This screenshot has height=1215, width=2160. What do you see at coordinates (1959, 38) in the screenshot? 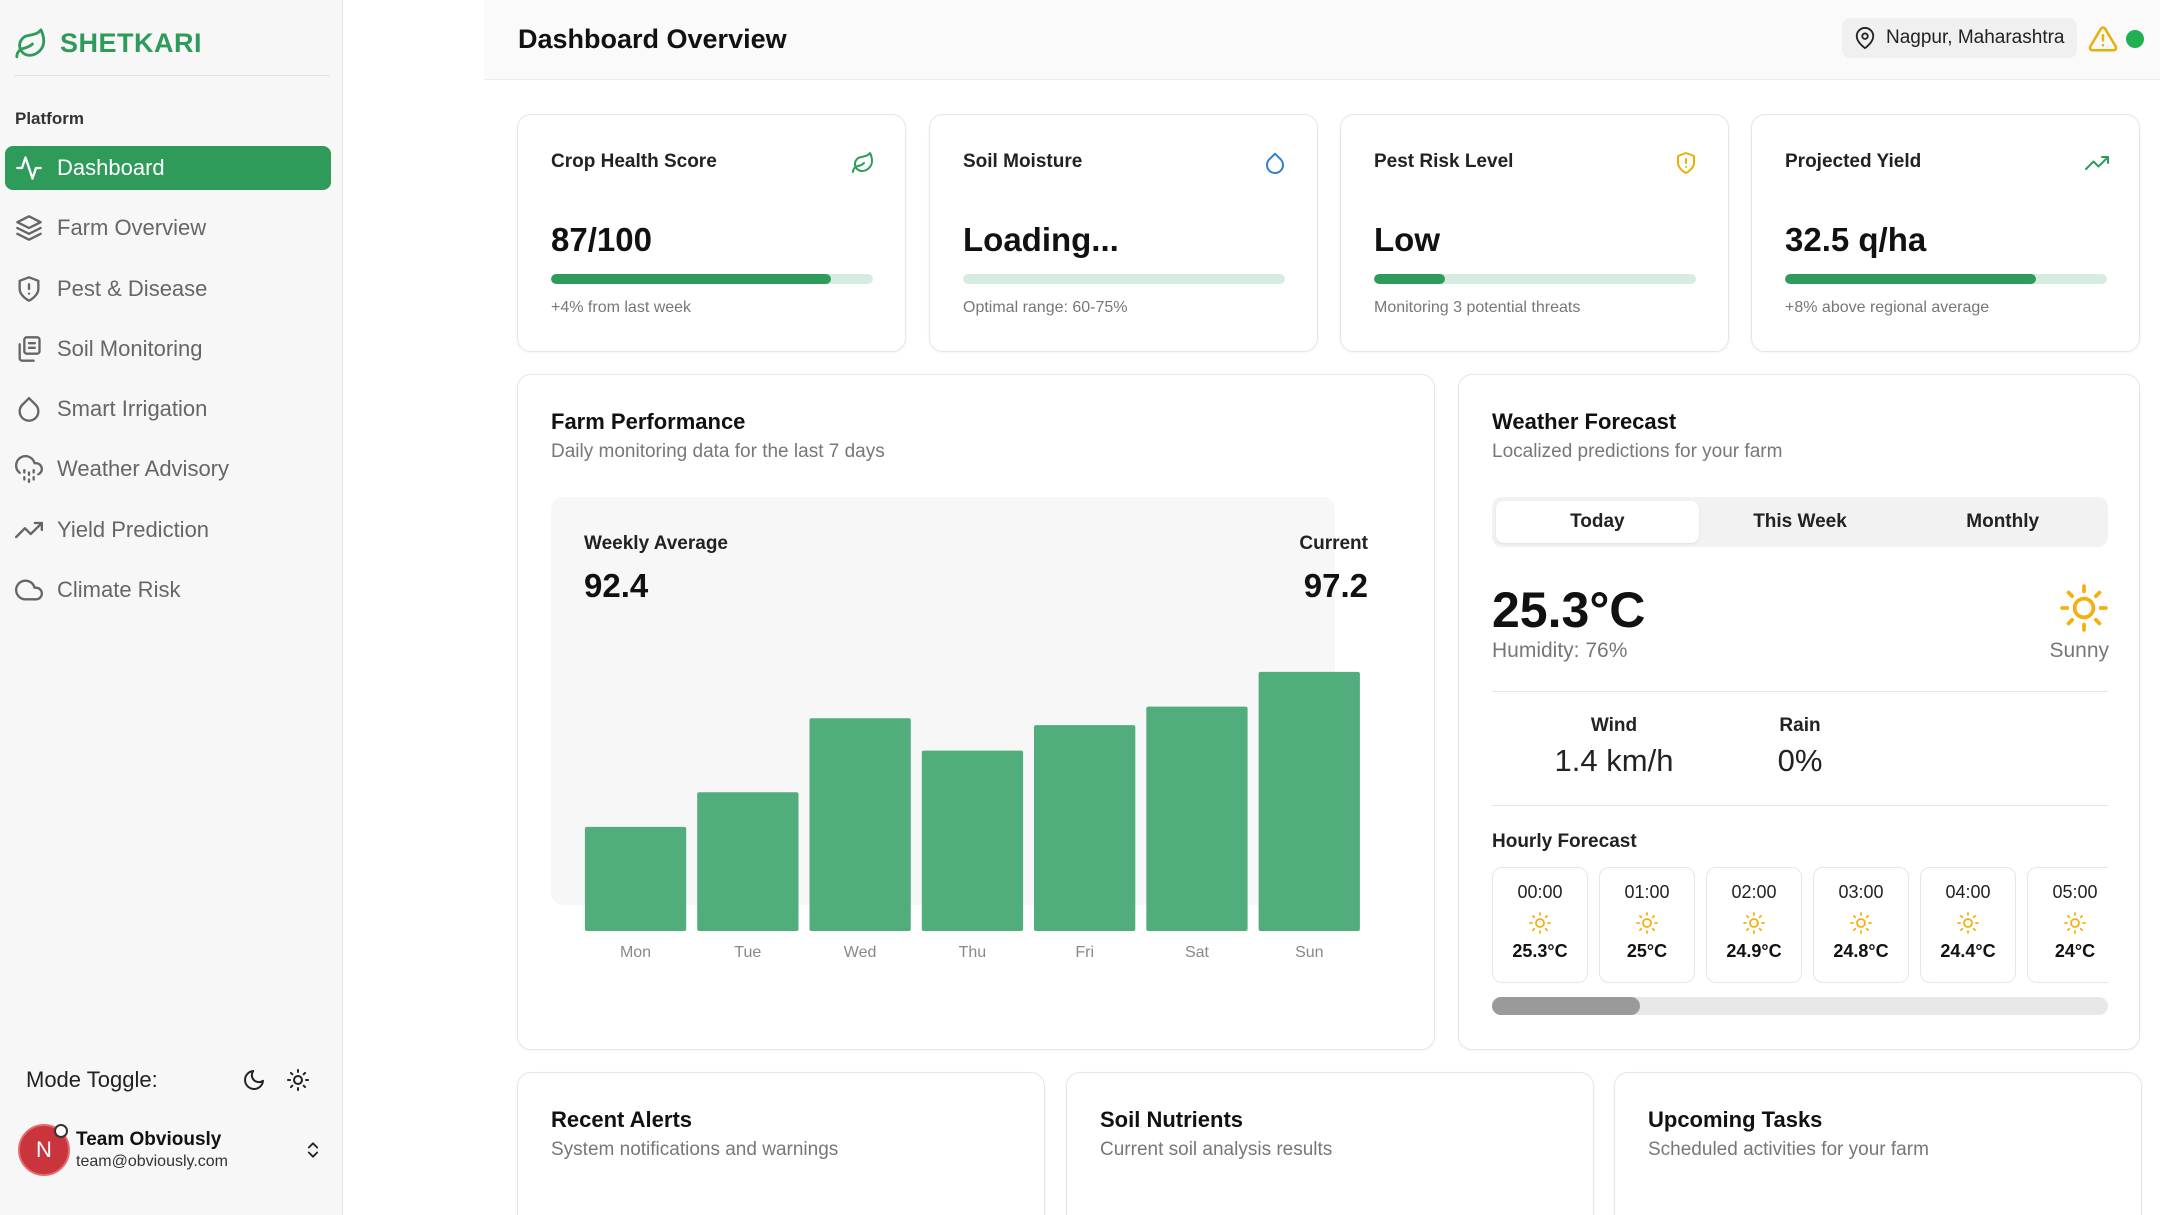
I see `location-badge: Nagpur, Maharashtra` at bounding box center [1959, 38].